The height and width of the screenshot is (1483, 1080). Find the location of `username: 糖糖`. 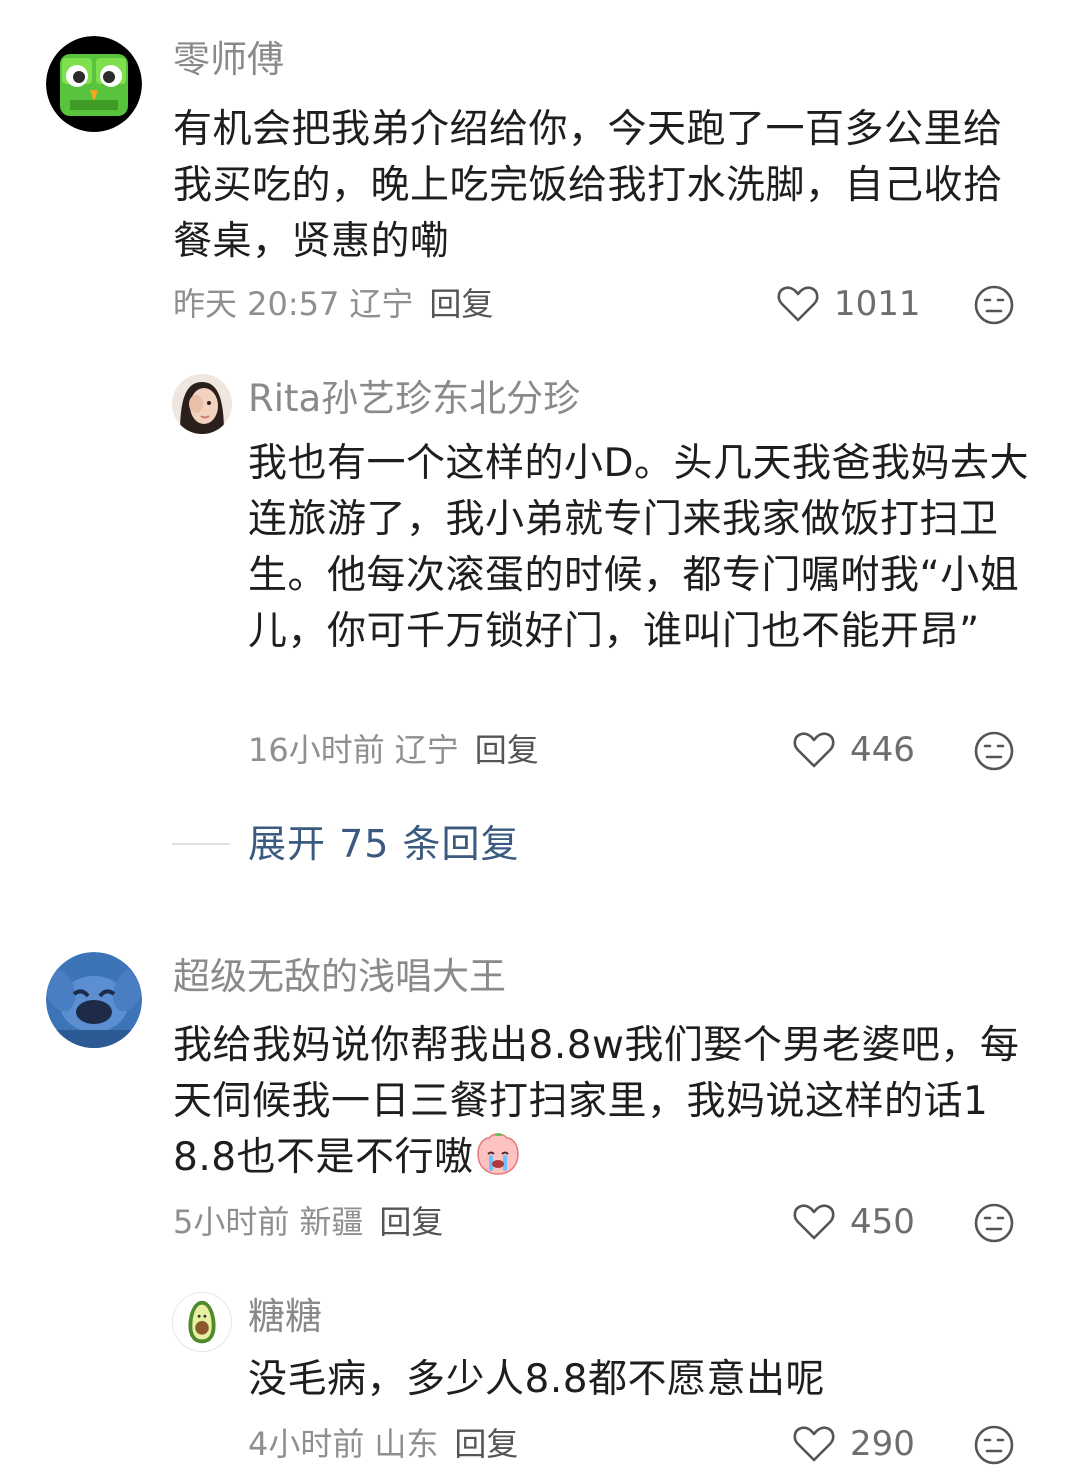

username: 糖糖 is located at coordinates (285, 1317).